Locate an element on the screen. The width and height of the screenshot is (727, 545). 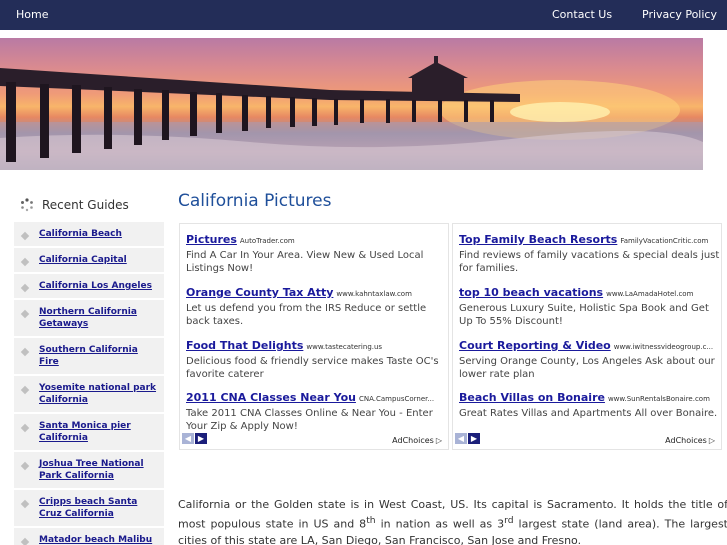
sidebar-link-southern-california-fire: Southern California Fire is located at coordinates (90, 356).